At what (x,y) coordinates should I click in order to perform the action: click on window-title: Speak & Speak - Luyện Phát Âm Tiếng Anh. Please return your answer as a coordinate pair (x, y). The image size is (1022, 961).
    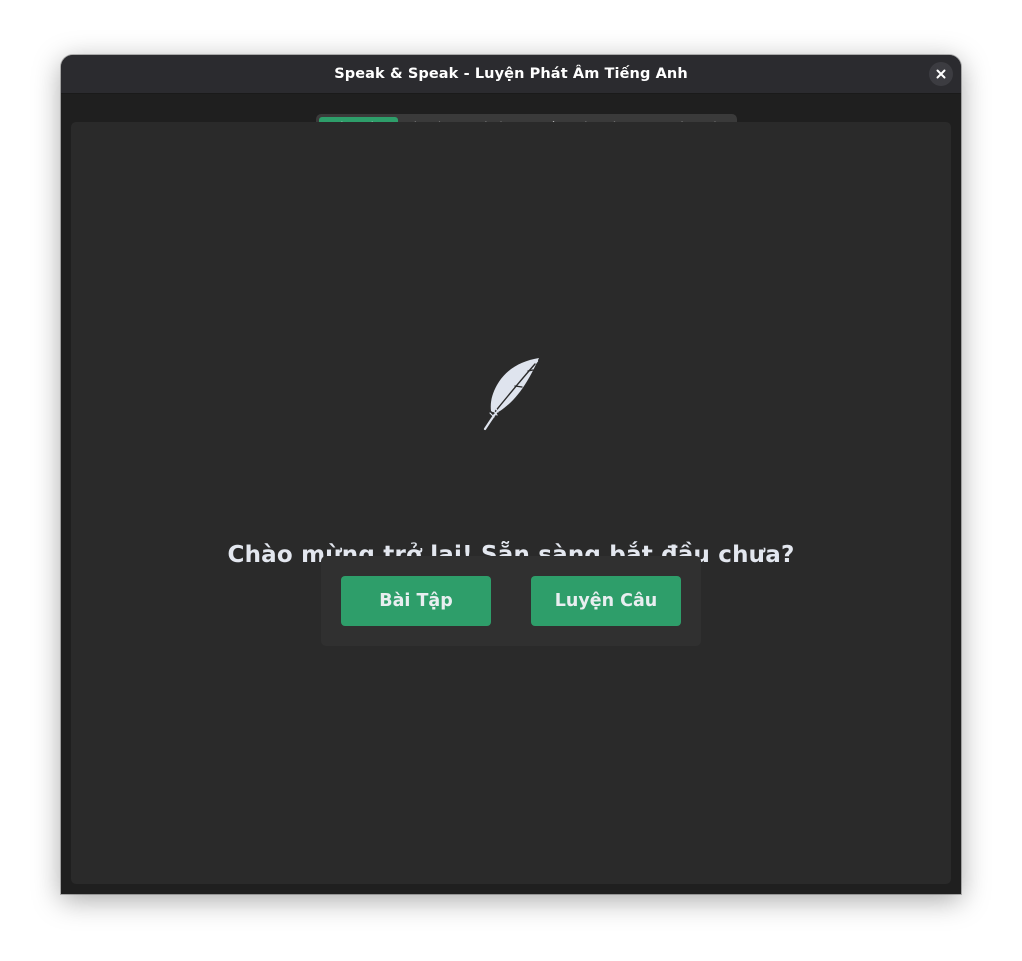
    Looking at the image, I should click on (511, 74).